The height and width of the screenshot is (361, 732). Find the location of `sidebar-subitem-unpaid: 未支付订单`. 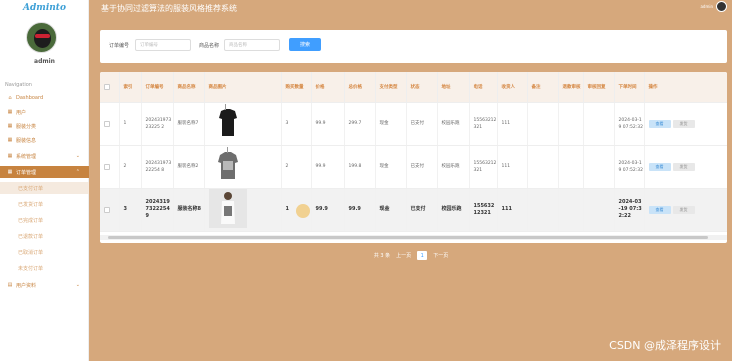

sidebar-subitem-unpaid: 未支付订单 is located at coordinates (44, 268).